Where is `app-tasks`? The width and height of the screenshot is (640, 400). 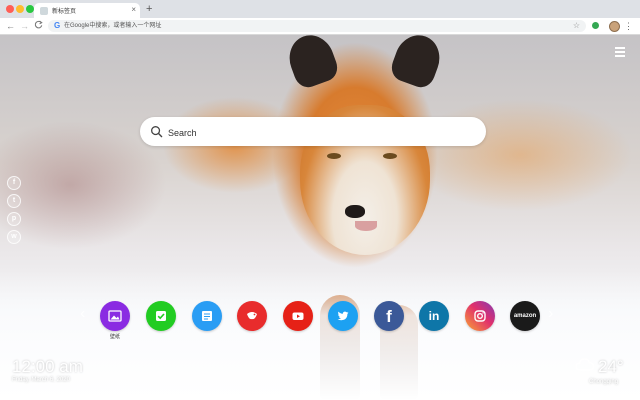
app-tasks is located at coordinates (161, 316).